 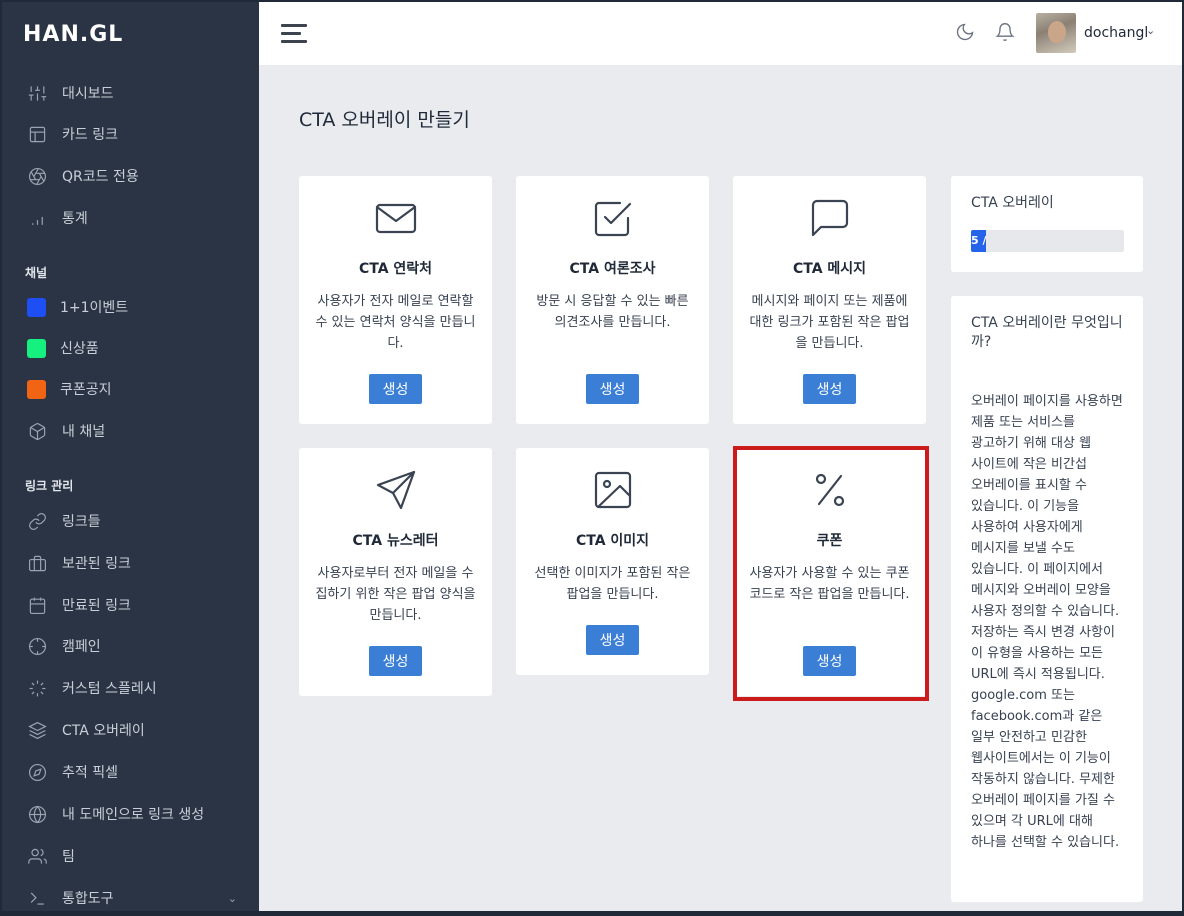 I want to click on page-title: CTA 오버레이 만들기, so click(x=384, y=120).